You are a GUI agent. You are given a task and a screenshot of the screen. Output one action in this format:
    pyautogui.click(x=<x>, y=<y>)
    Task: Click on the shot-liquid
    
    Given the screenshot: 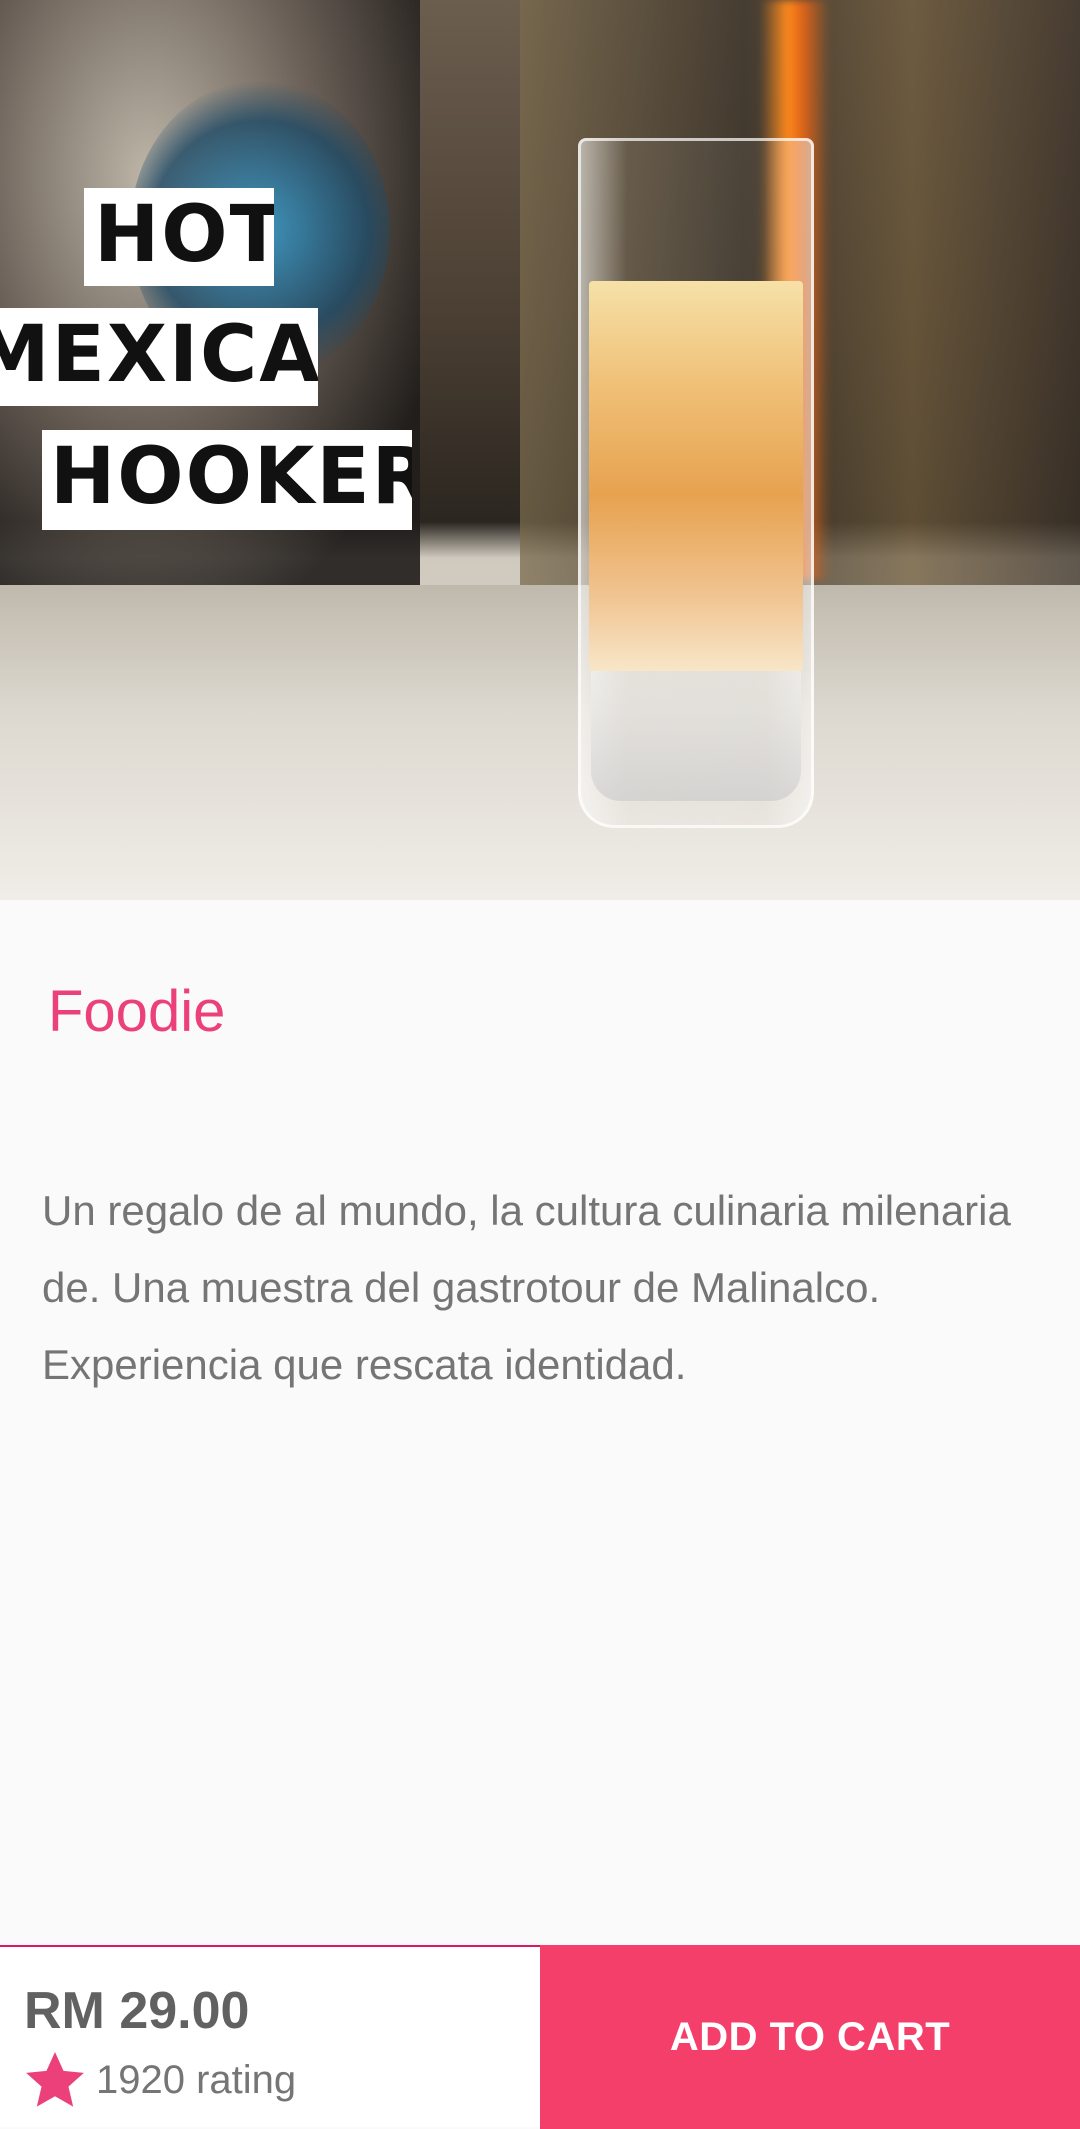 What is the action you would take?
    pyautogui.click(x=696, y=476)
    